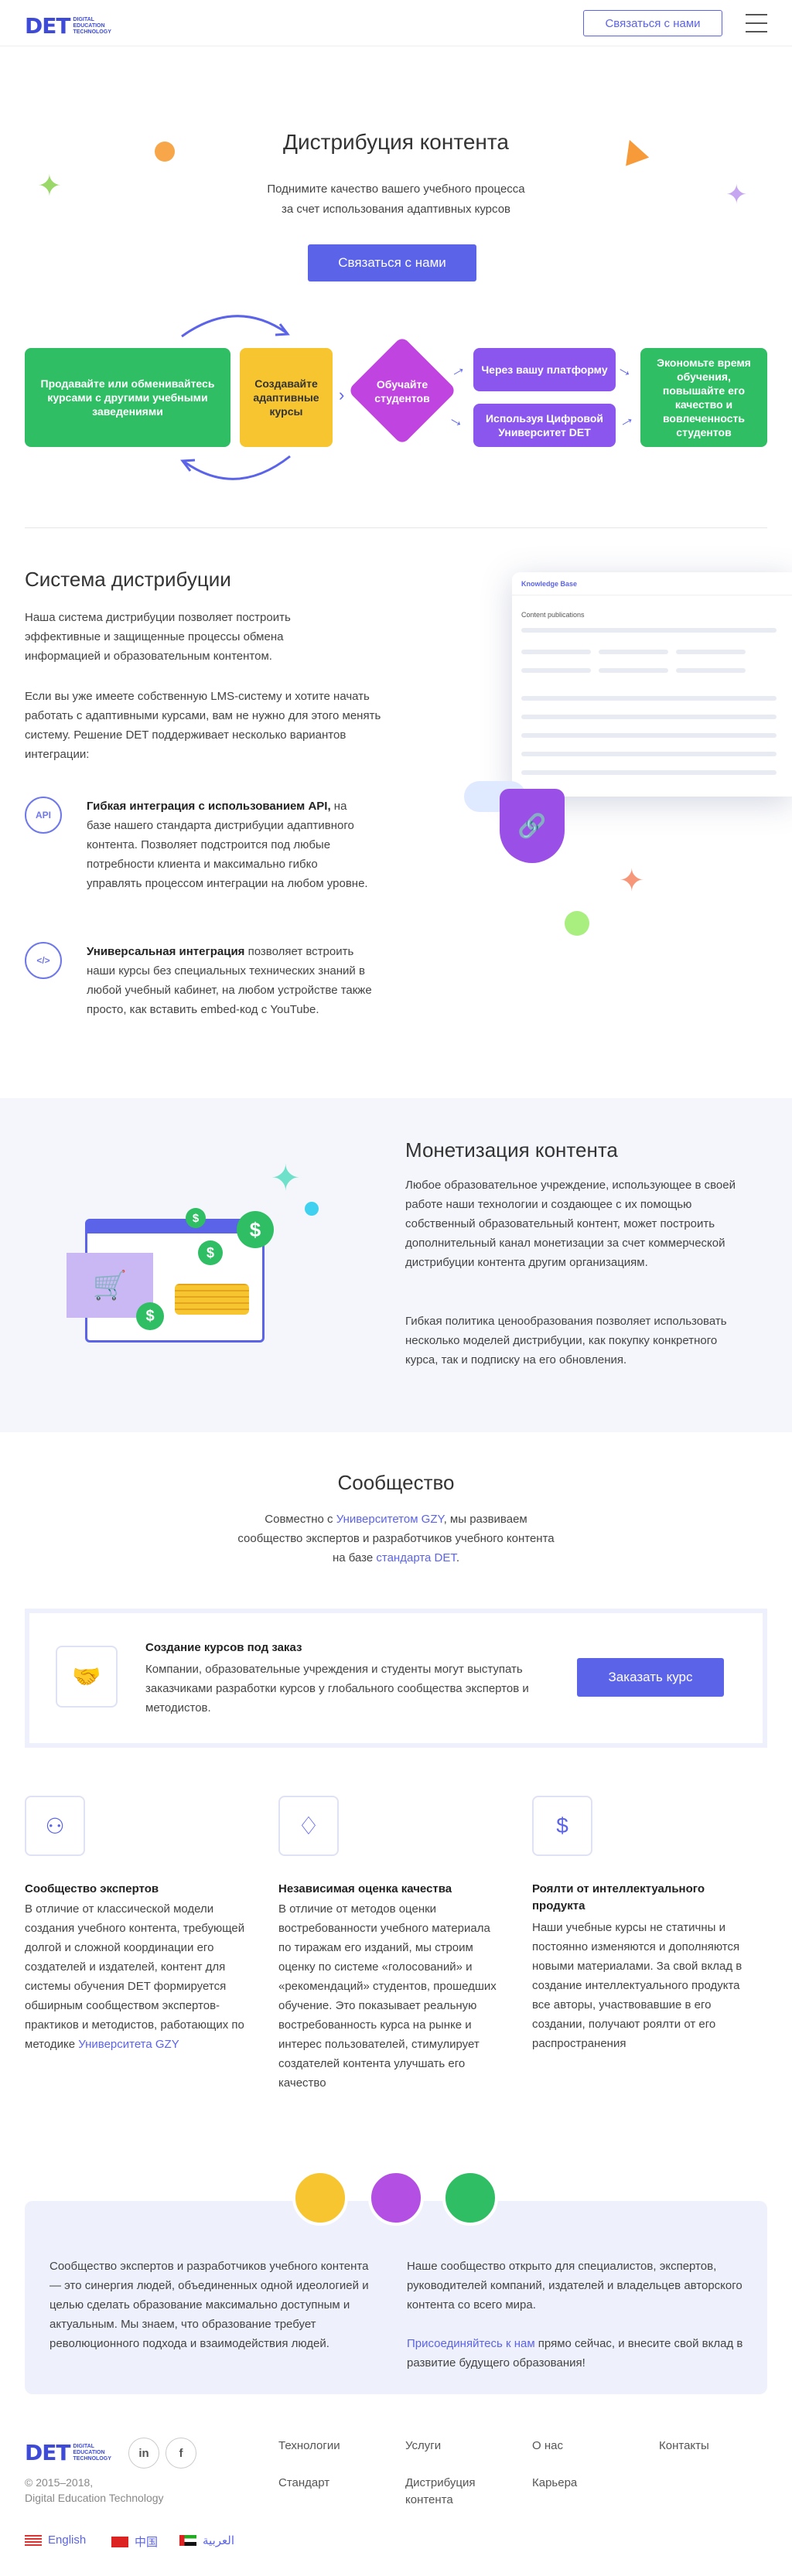 The image size is (792, 2576). What do you see at coordinates (684, 2447) in the screenshot?
I see `footer-link-contacts: Контакты` at bounding box center [684, 2447].